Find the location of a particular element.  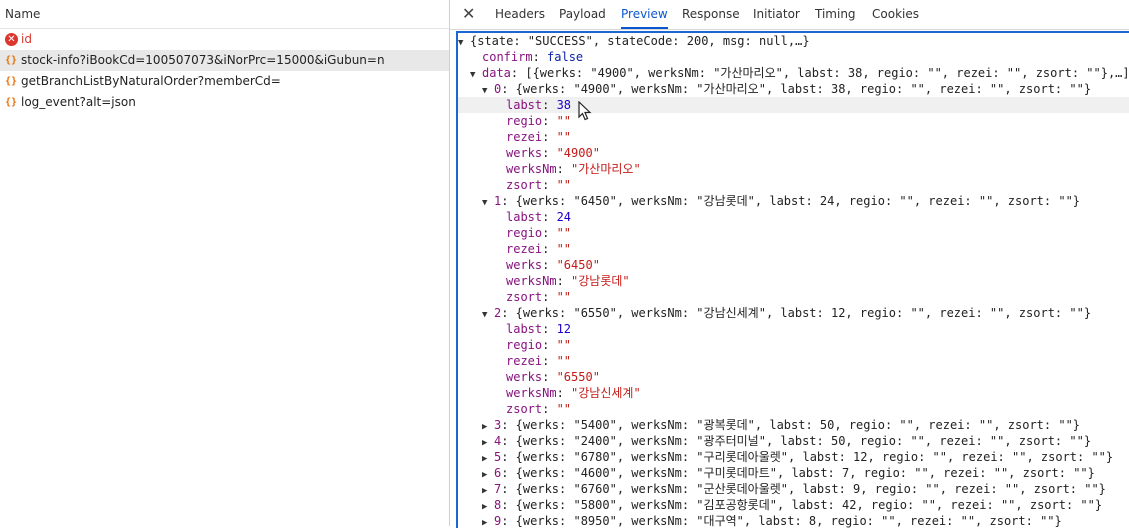

tab-cookies: Cookies is located at coordinates (895, 14).